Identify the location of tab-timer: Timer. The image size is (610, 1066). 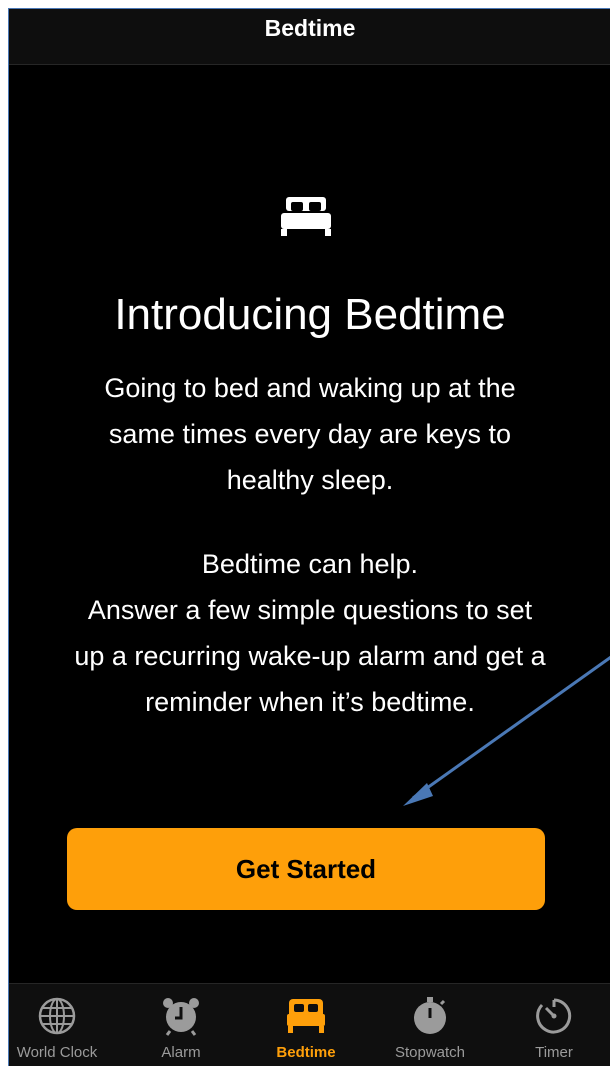
(552, 1025).